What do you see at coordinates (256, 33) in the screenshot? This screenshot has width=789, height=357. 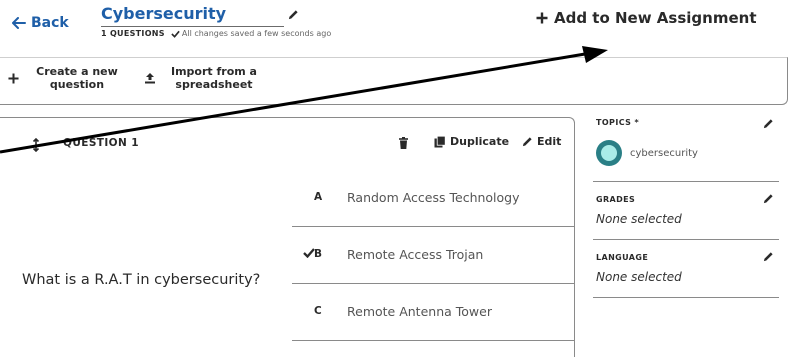 I see `save-status-text: All changes saved a few seconds ago` at bounding box center [256, 33].